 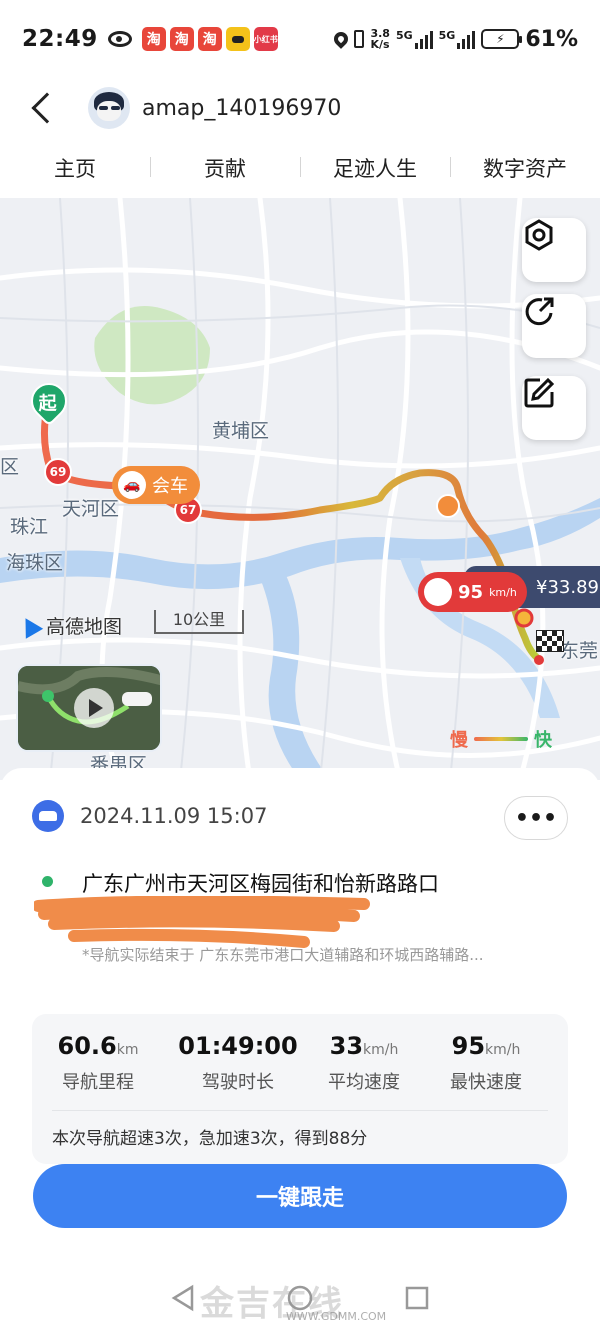 What do you see at coordinates (91, 509) in the screenshot?
I see `map-label-tianhe: 天河区` at bounding box center [91, 509].